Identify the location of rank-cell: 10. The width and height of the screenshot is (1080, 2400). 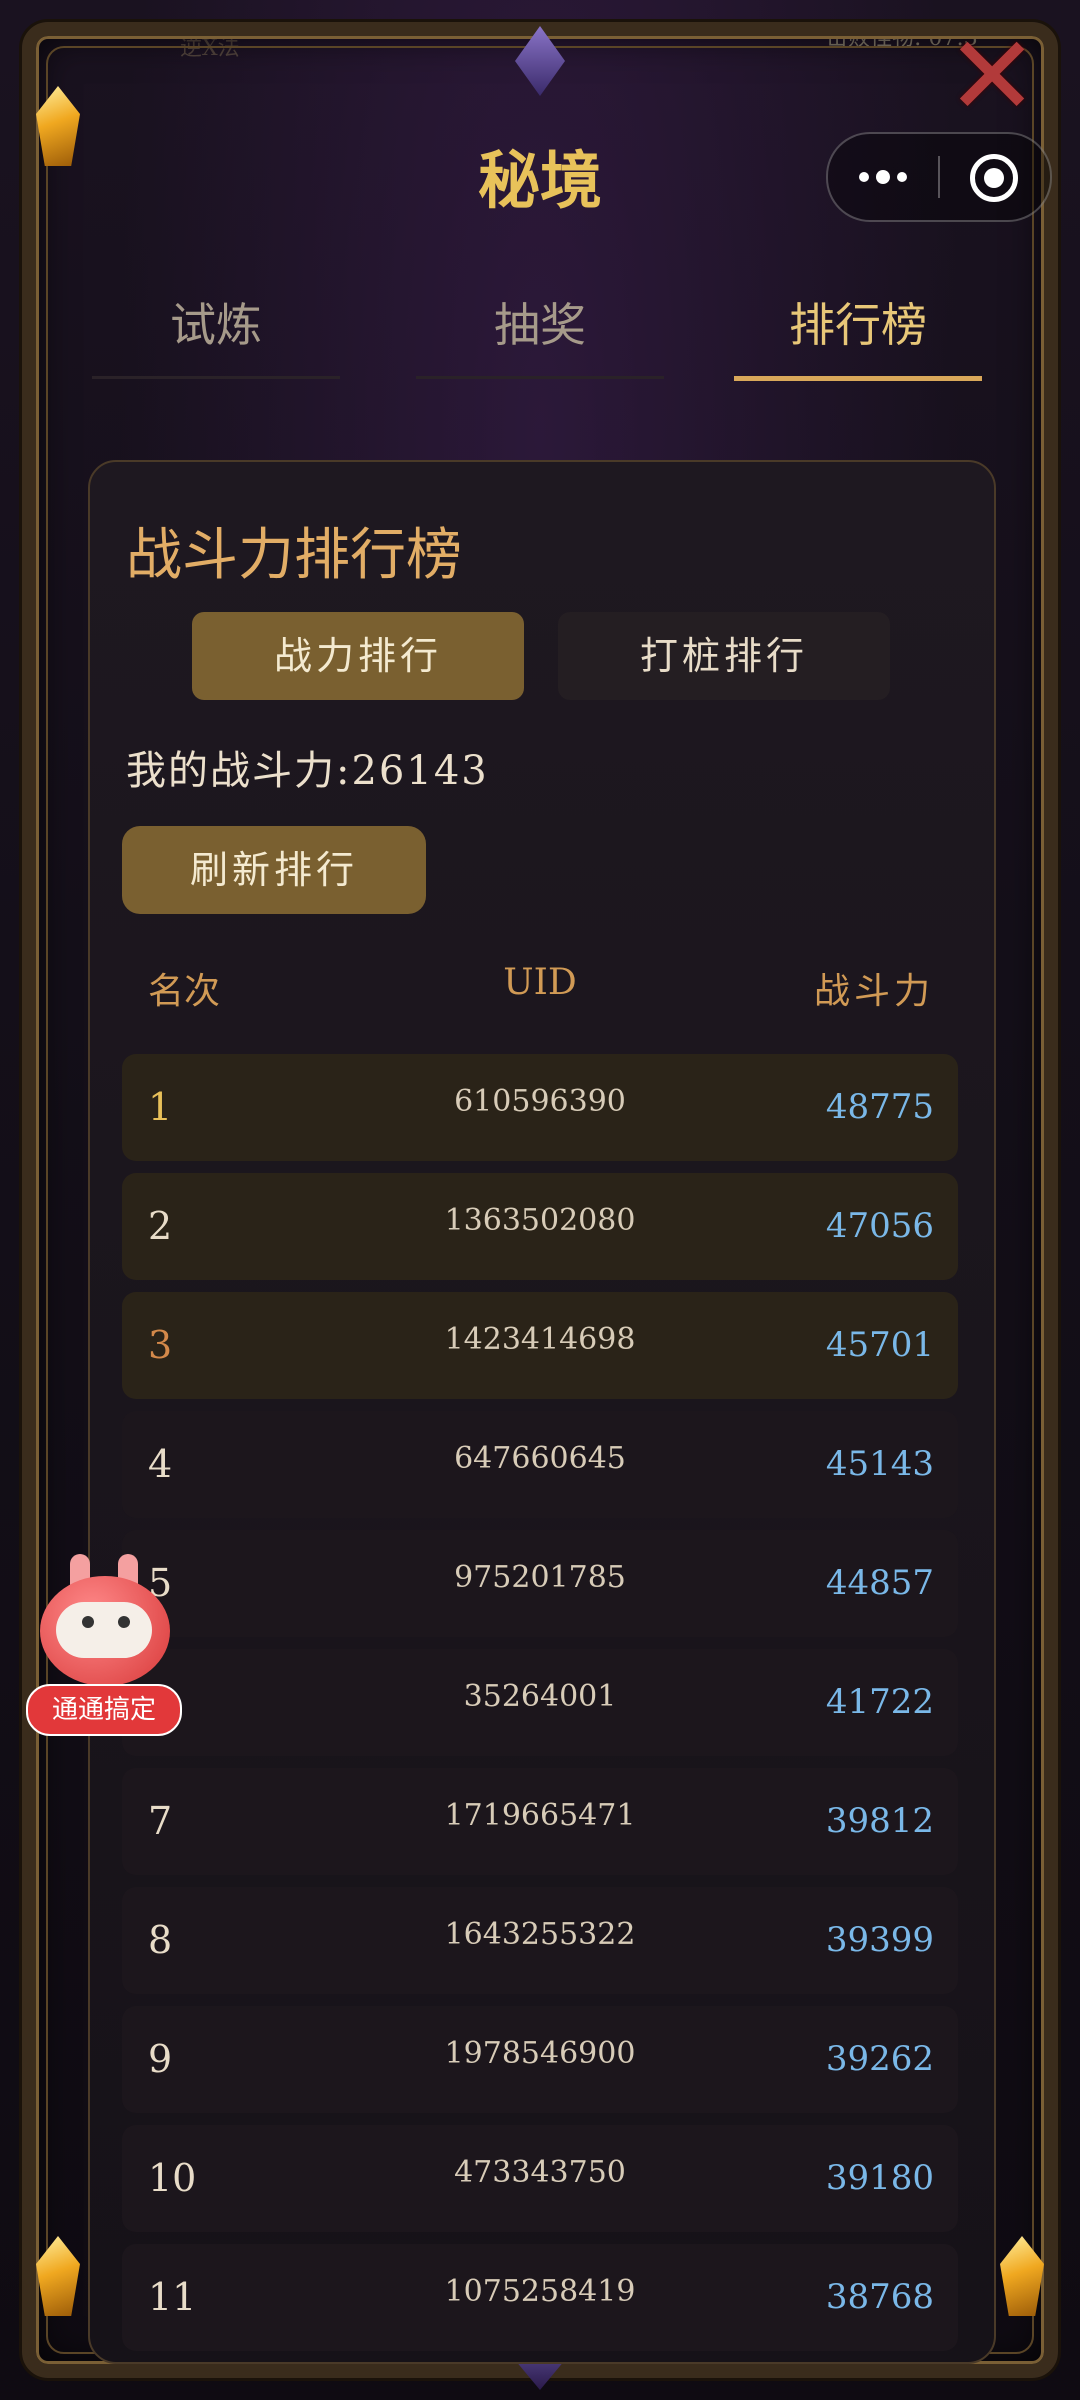
(172, 2178).